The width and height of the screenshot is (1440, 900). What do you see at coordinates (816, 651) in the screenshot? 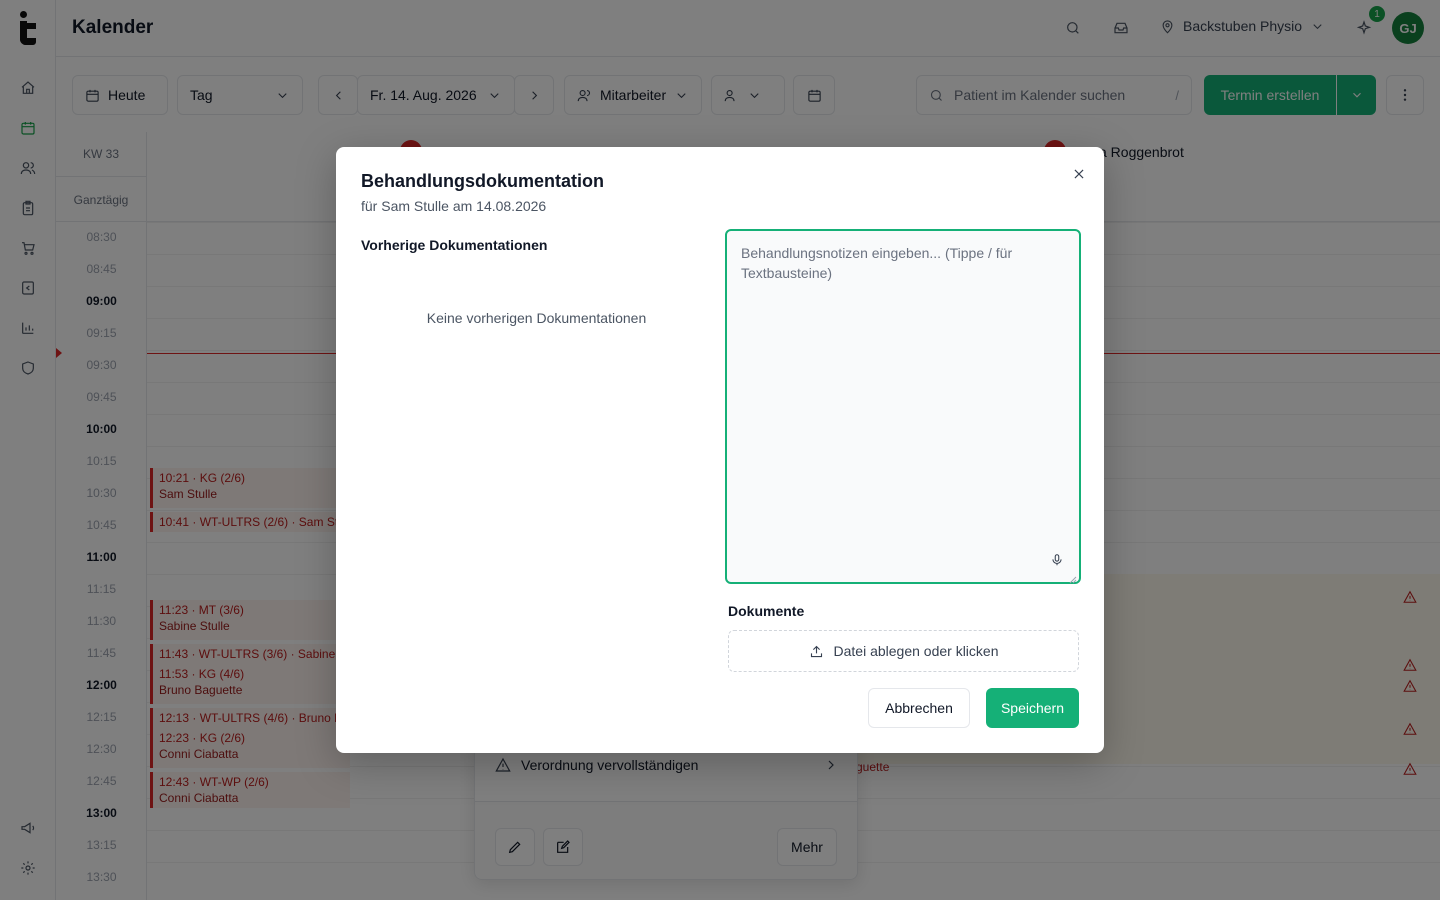
I see `upload-icon` at bounding box center [816, 651].